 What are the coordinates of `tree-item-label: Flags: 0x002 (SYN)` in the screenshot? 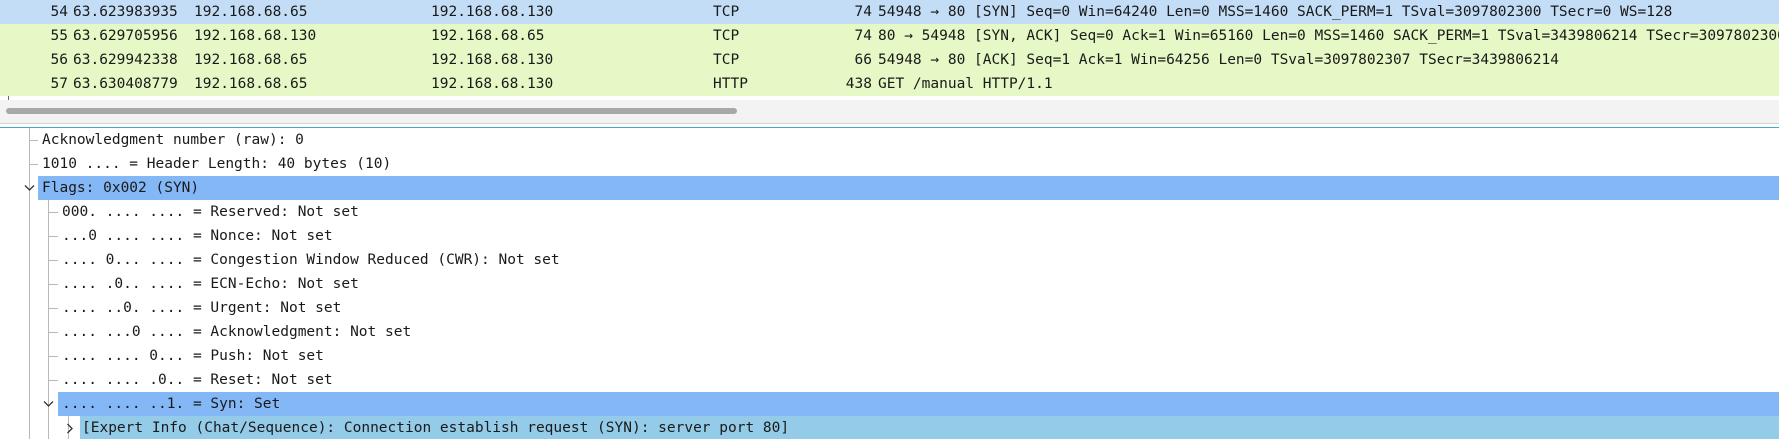 It's located at (908, 188).